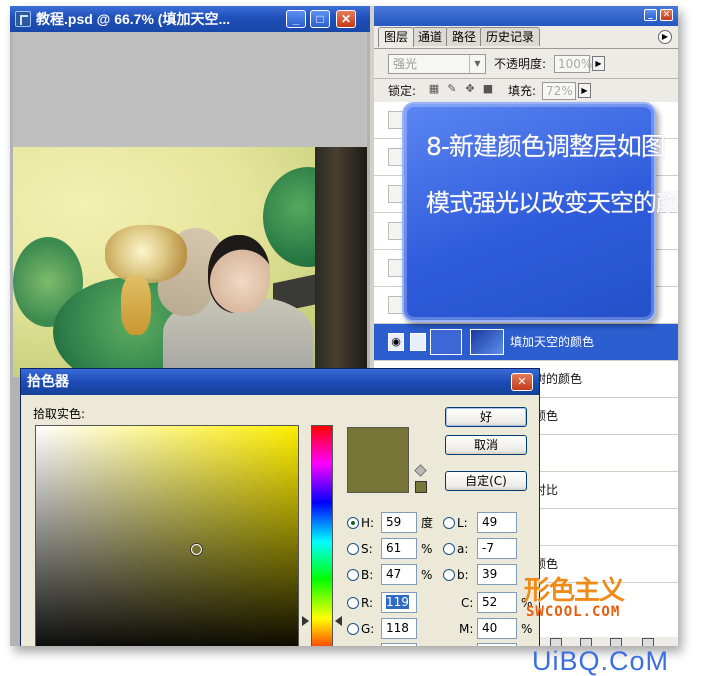 This screenshot has width=704, height=676. What do you see at coordinates (430, 36) in the screenshot?
I see `tab-channels: 通道` at bounding box center [430, 36].